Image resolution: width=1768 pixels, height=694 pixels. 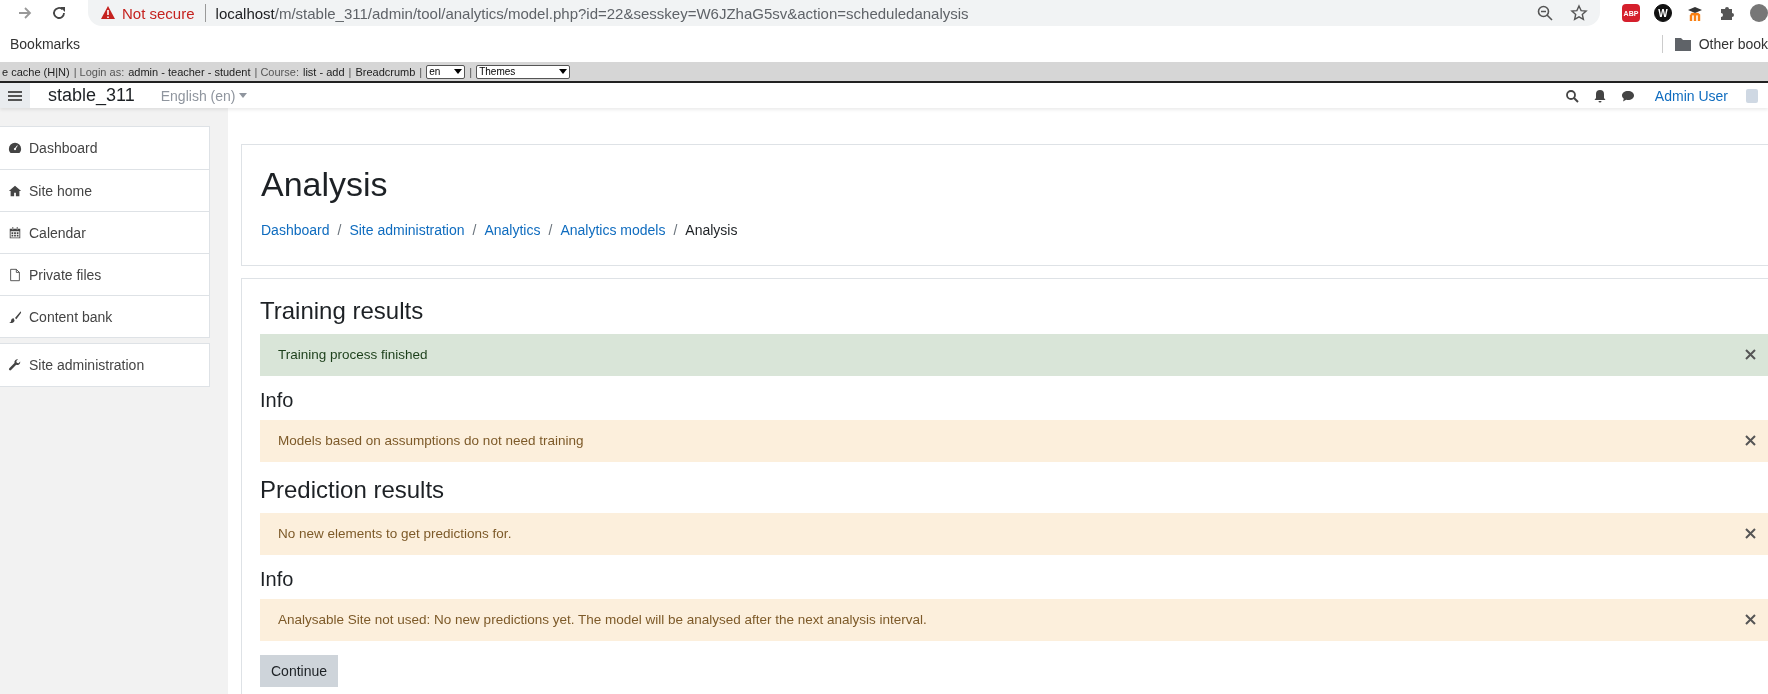 What do you see at coordinates (512, 230) in the screenshot?
I see `nav-trail-link: Analytics` at bounding box center [512, 230].